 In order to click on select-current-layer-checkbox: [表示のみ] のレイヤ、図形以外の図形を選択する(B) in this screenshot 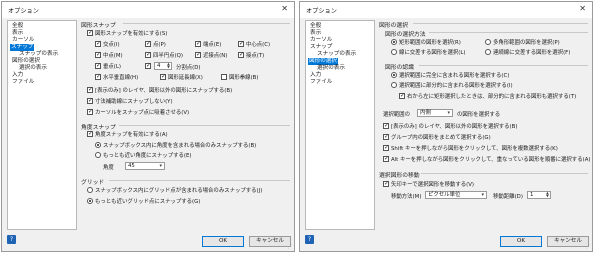, I will do `click(450, 126)`.